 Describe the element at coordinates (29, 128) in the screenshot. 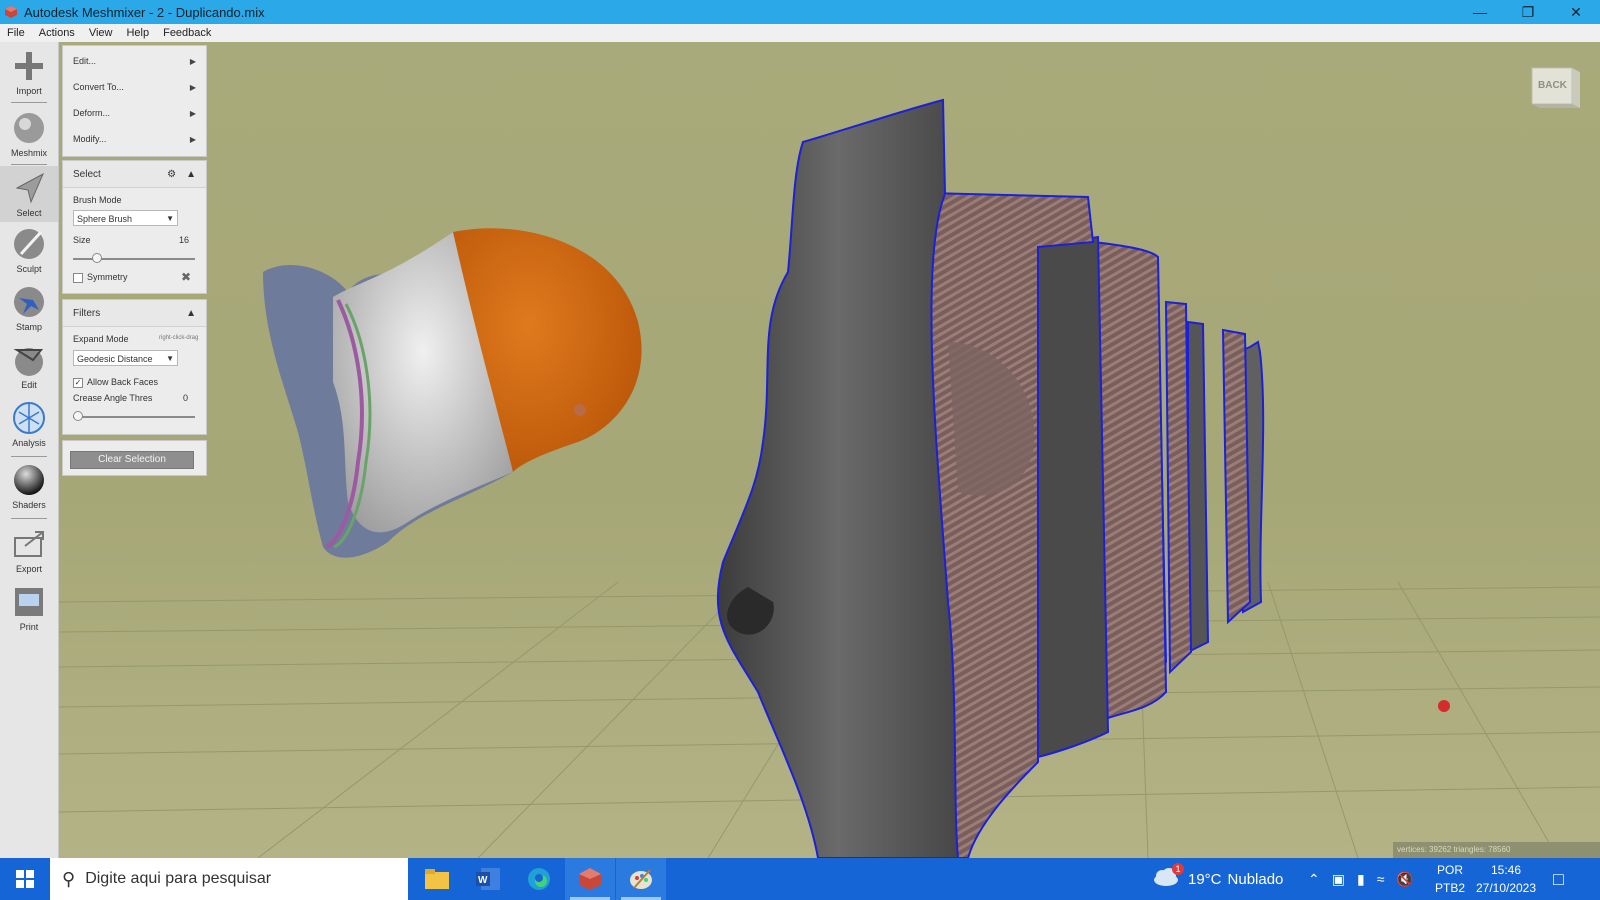

I see `meshmix-icon` at that location.